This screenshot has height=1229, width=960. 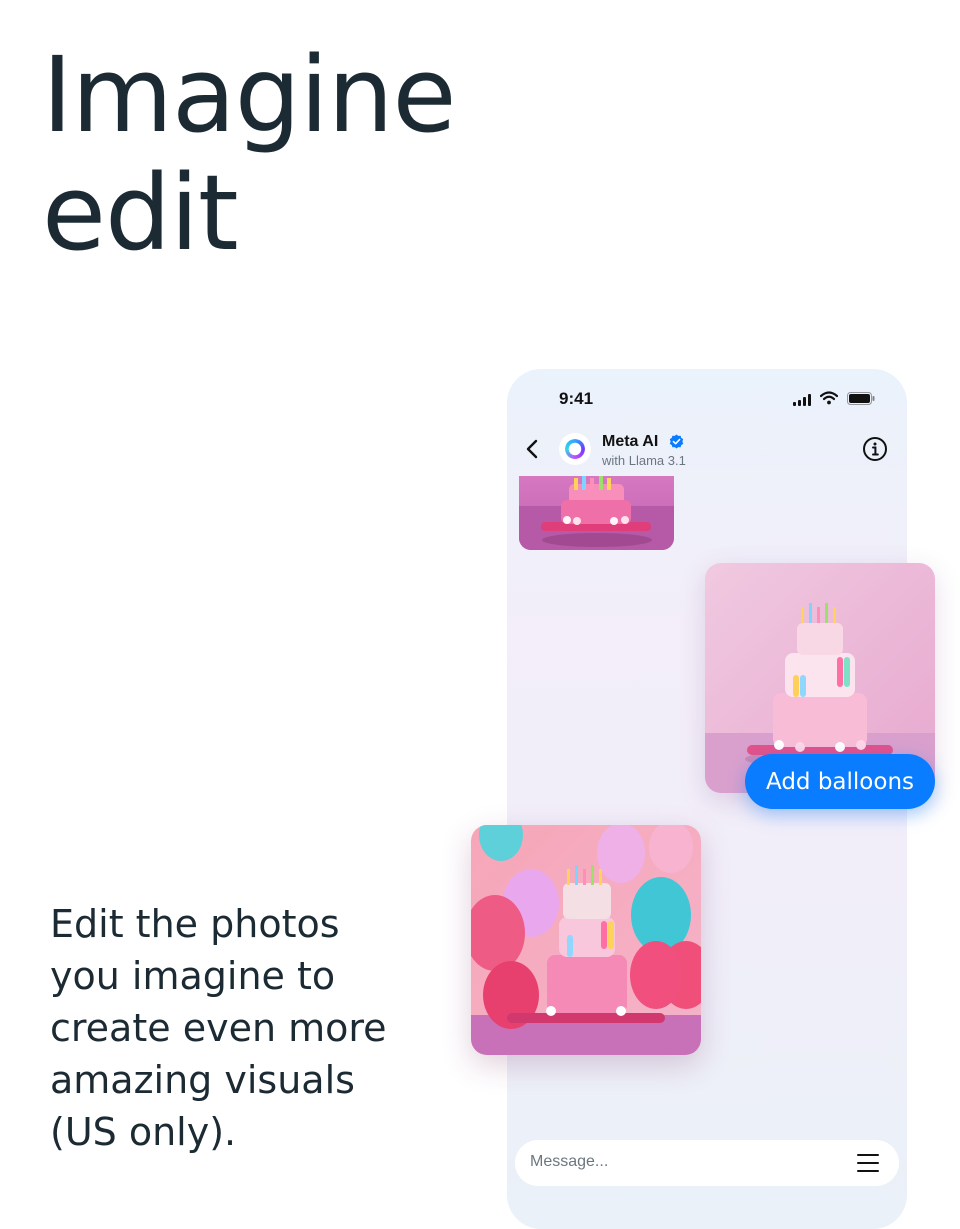 I want to click on tagline-line: Edit the photos, so click(x=195, y=924).